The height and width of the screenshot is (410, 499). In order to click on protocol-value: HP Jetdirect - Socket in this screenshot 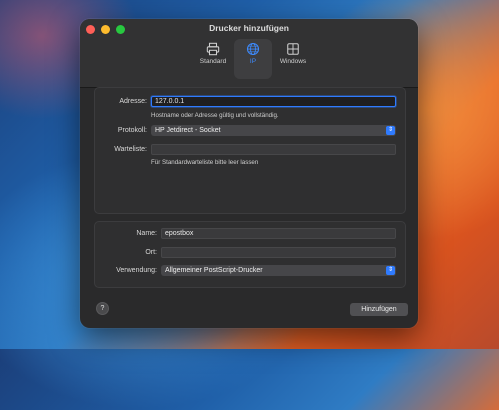, I will do `click(188, 130)`.